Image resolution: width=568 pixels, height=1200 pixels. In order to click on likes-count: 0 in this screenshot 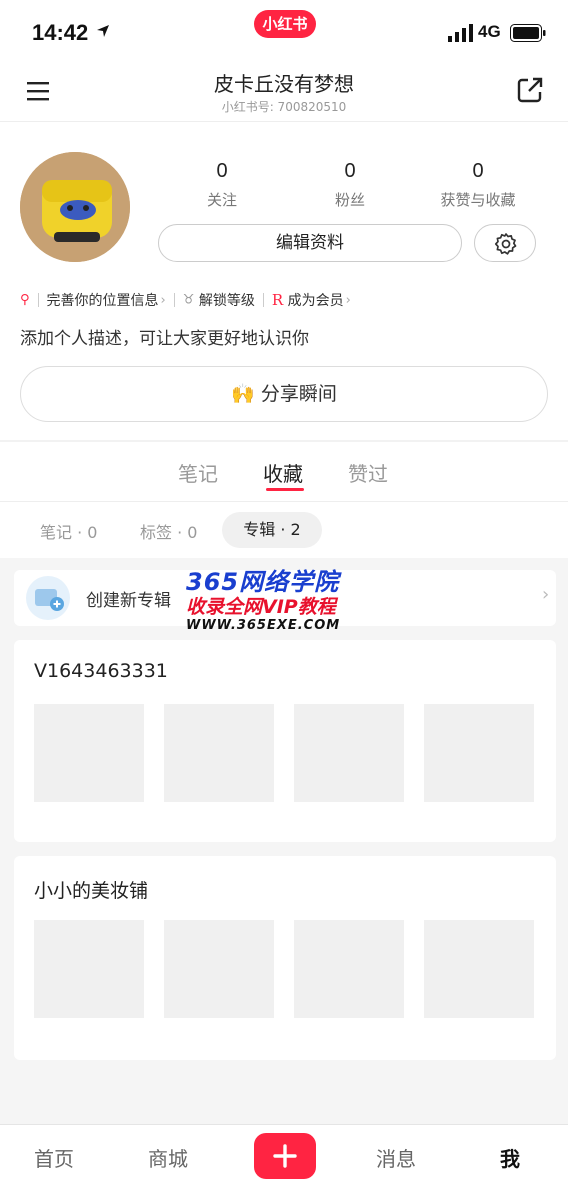, I will do `click(478, 171)`.